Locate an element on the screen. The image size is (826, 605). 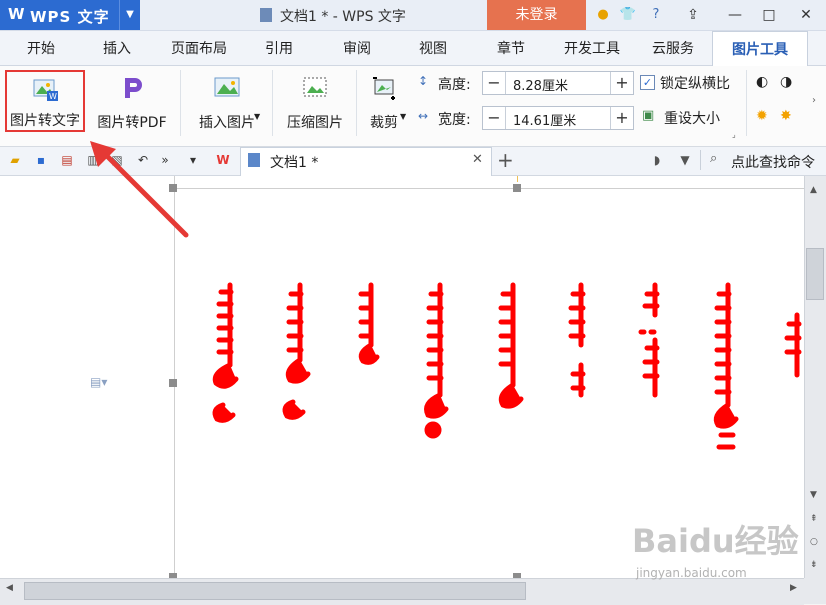
help-icon: ? is located at coordinates (656, 15).